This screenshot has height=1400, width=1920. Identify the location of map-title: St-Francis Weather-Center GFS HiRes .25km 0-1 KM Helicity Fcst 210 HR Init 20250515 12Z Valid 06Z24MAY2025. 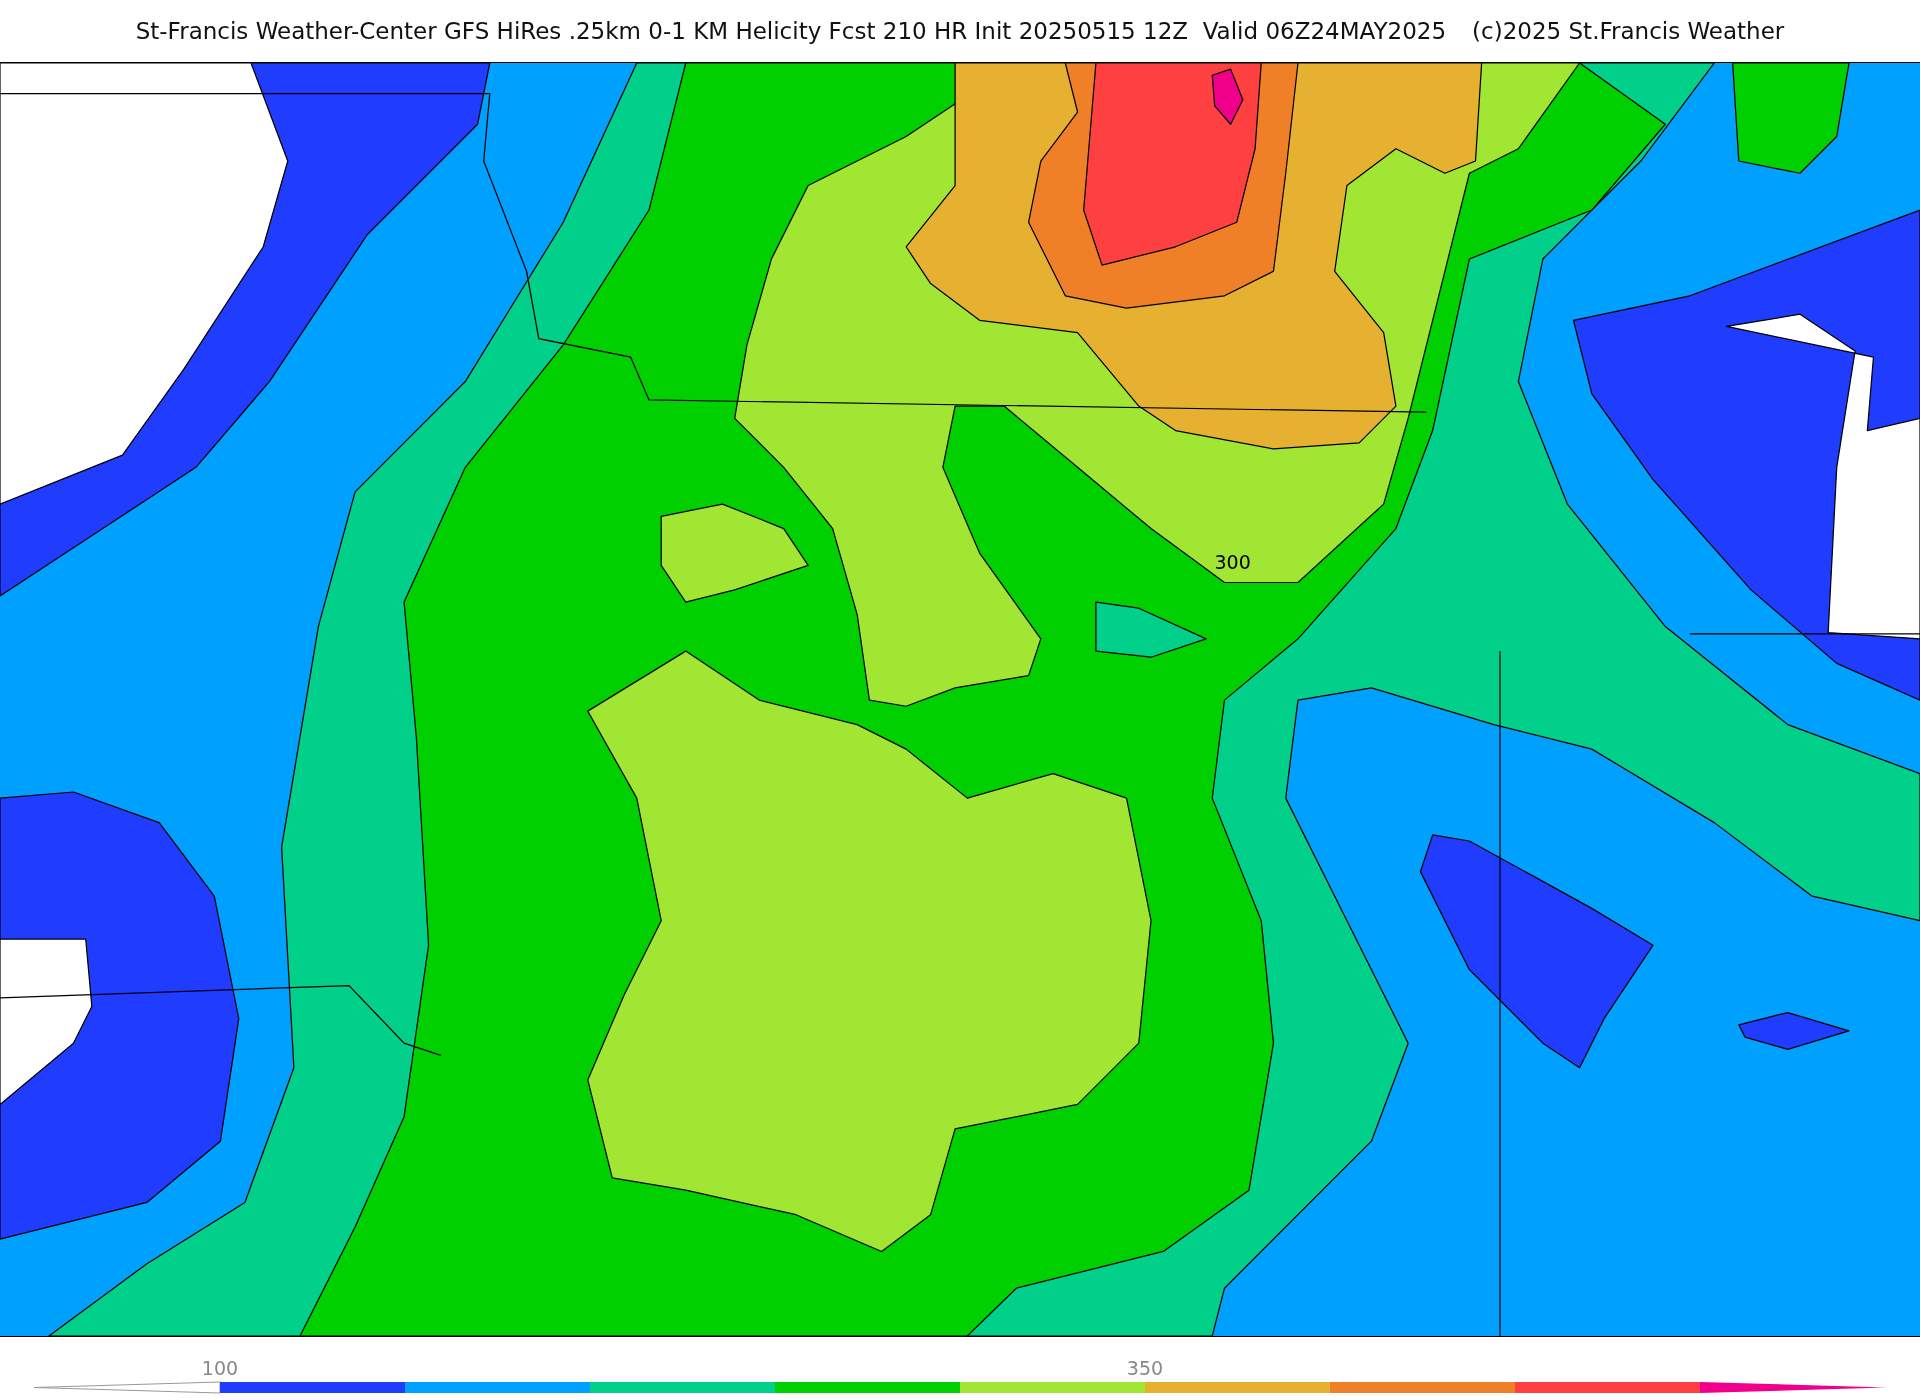
(791, 31).